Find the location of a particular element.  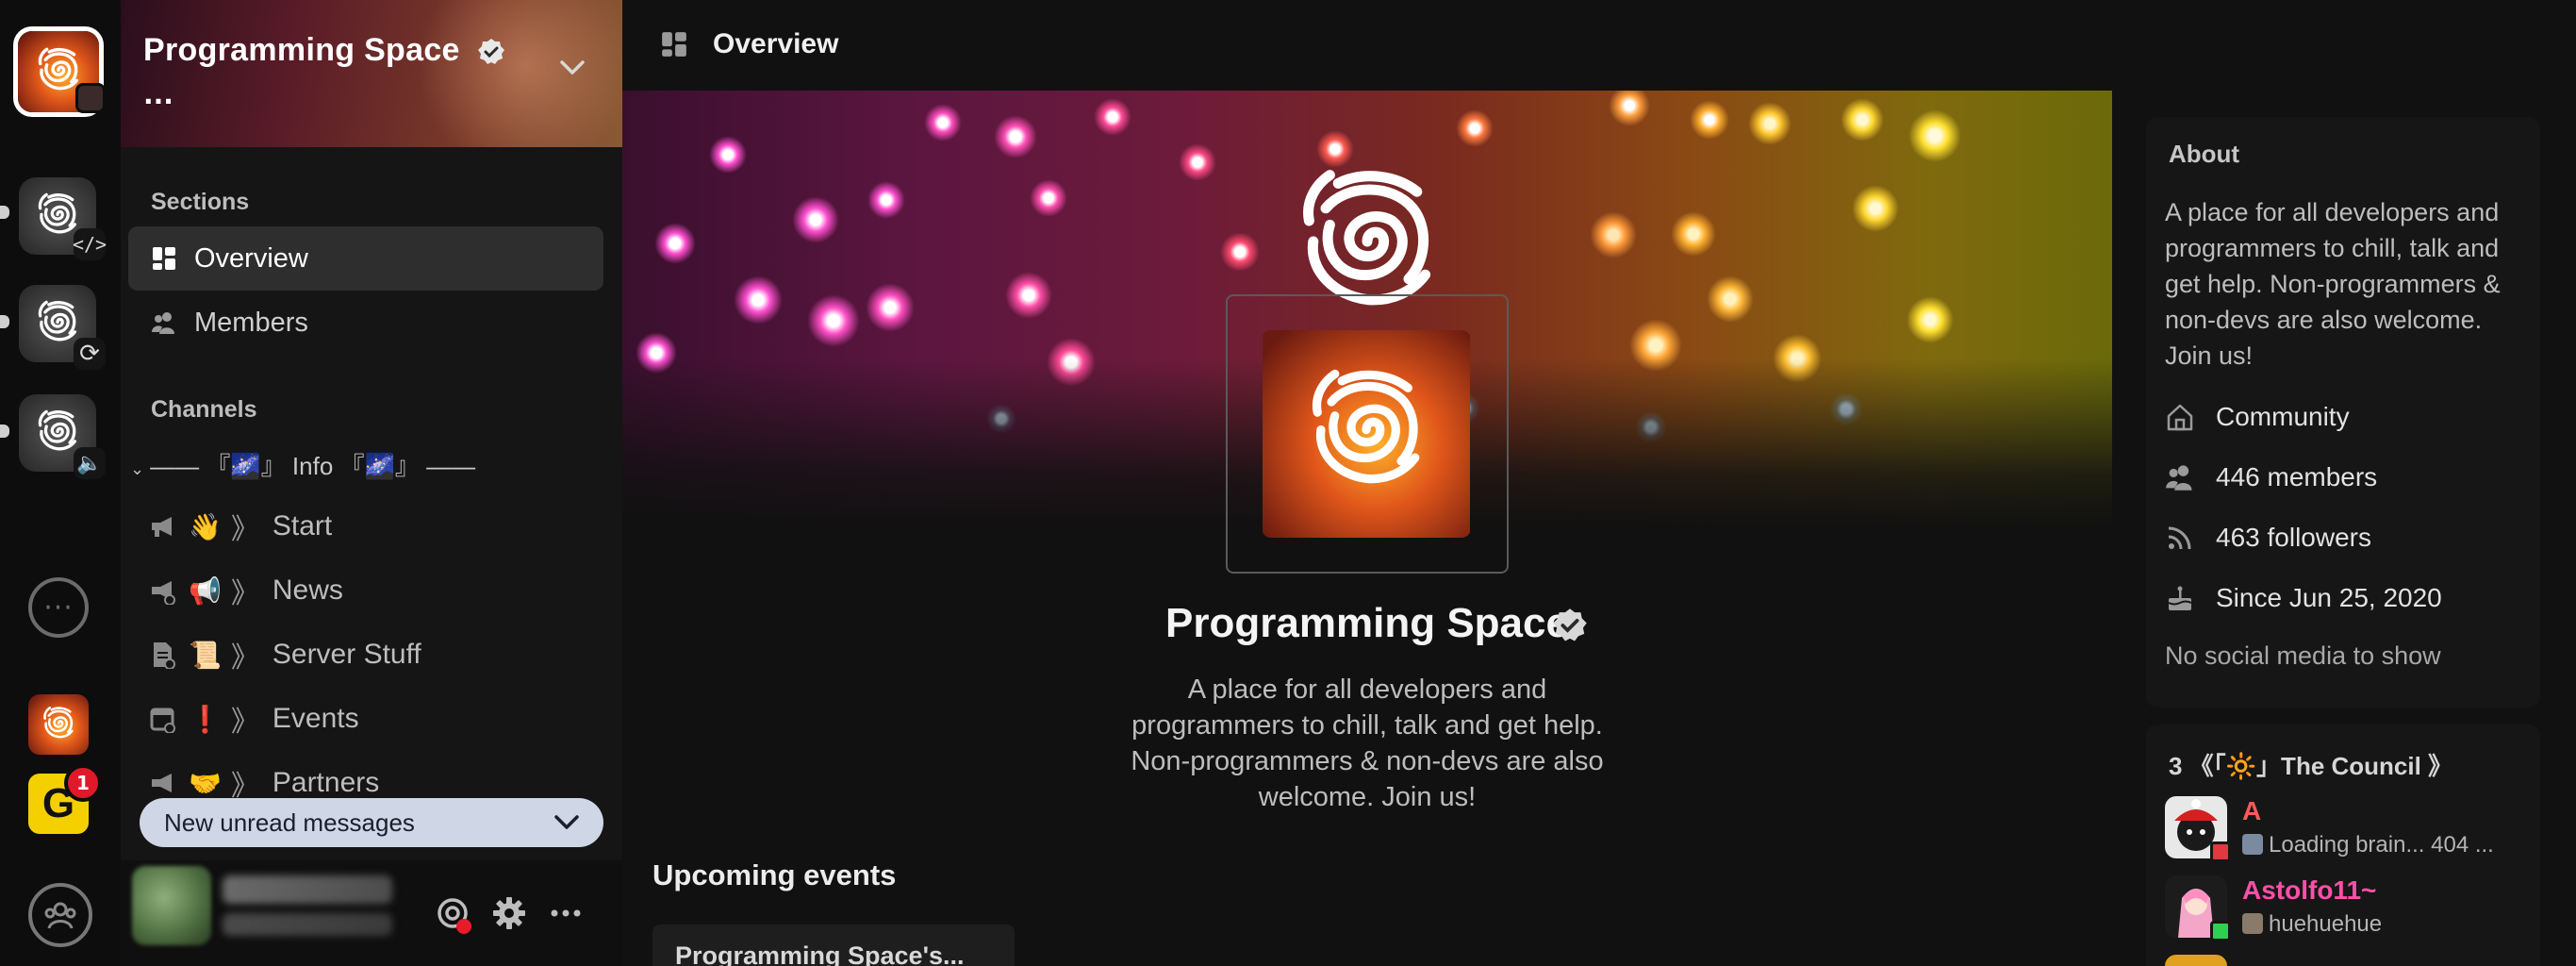

server-logo is located at coordinates (1366, 434).